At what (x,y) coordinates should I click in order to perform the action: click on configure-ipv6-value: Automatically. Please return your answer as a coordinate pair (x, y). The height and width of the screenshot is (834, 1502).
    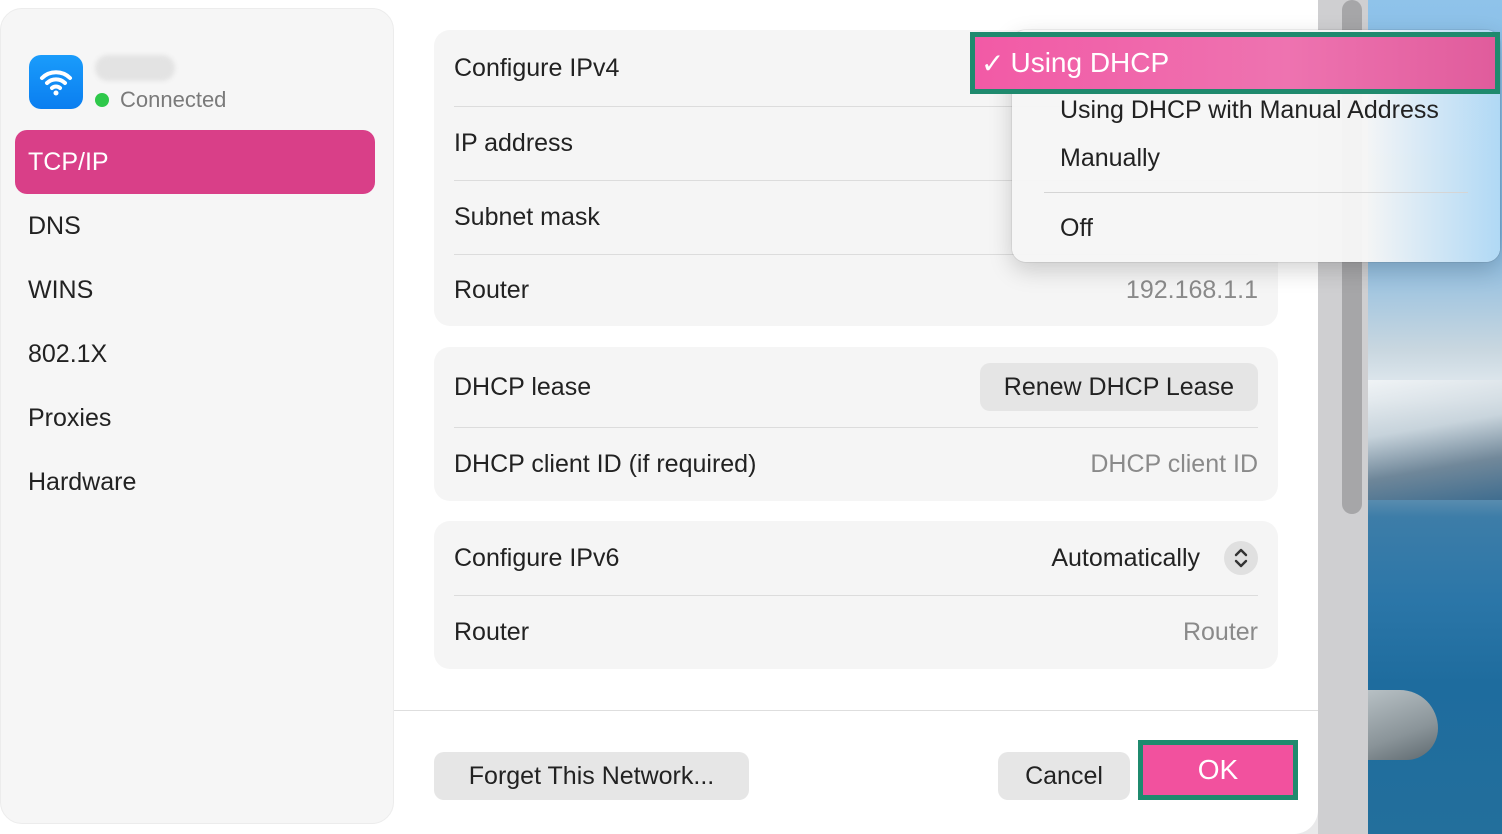
    Looking at the image, I should click on (1125, 557).